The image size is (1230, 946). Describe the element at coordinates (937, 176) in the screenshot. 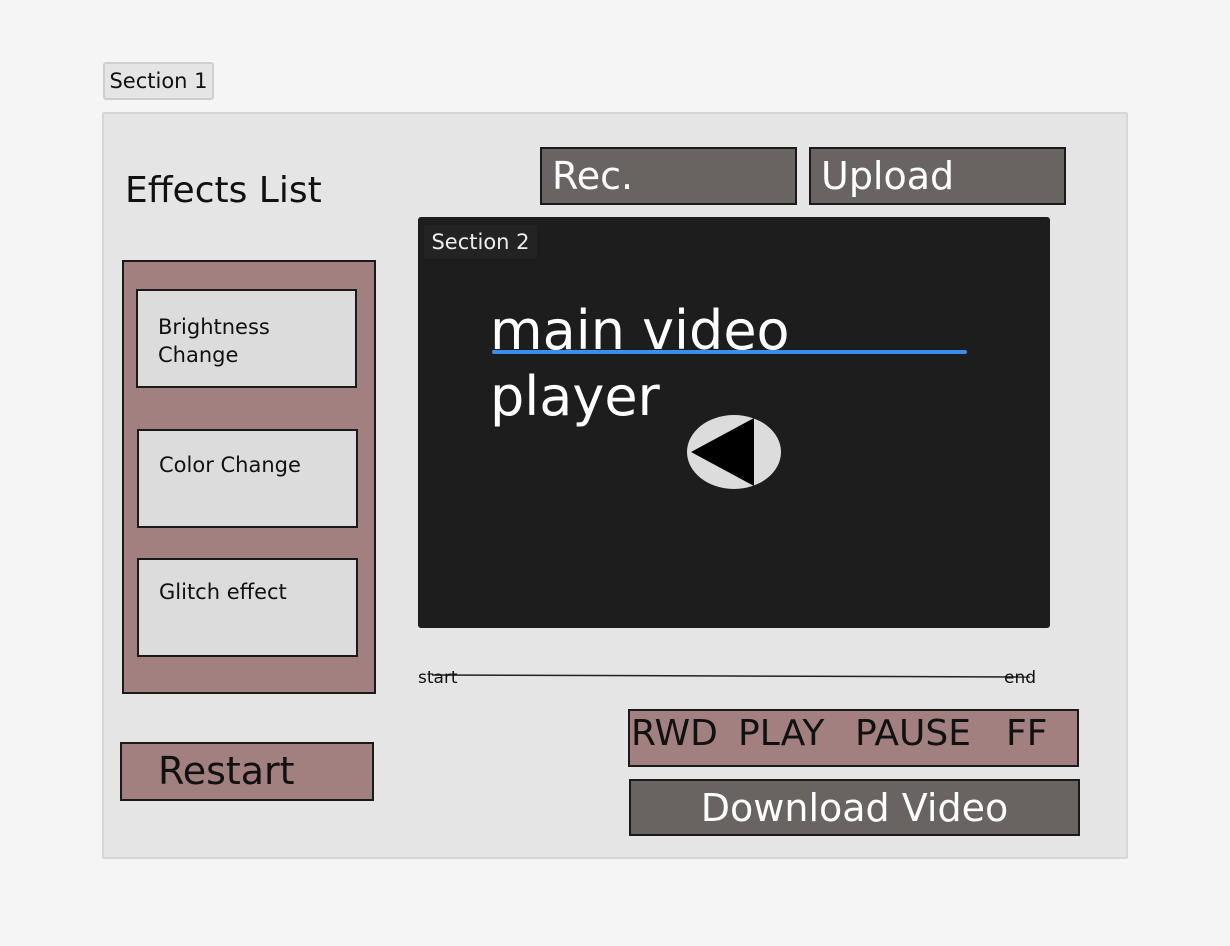

I see `upload-button: Upload` at that location.